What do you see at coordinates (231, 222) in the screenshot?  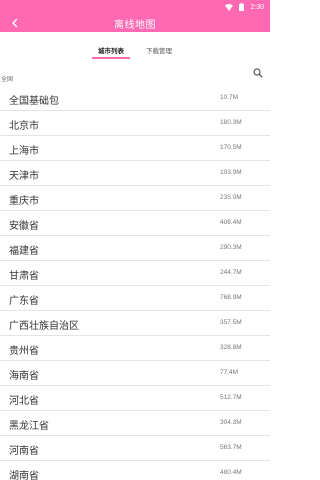 I see `city-size: 406.4M` at bounding box center [231, 222].